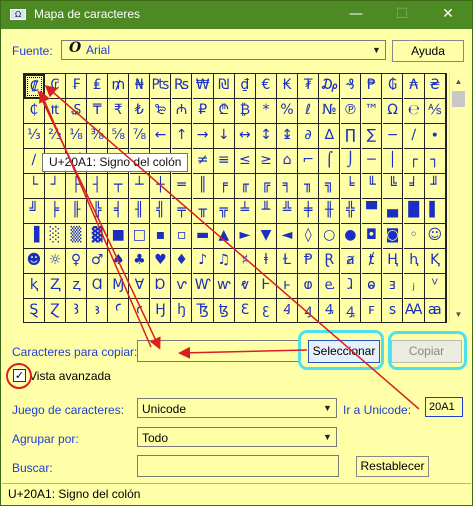 Image resolution: width=473 pixels, height=506 pixels. Describe the element at coordinates (95, 219) in the screenshot. I see `arrow-copy-to-grid` at that location.